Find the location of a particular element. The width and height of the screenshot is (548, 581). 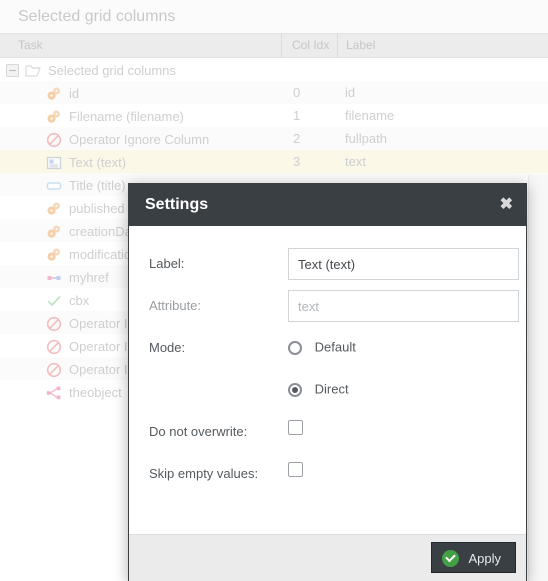

cell-task: Selected grid columns is located at coordinates (143, 69).